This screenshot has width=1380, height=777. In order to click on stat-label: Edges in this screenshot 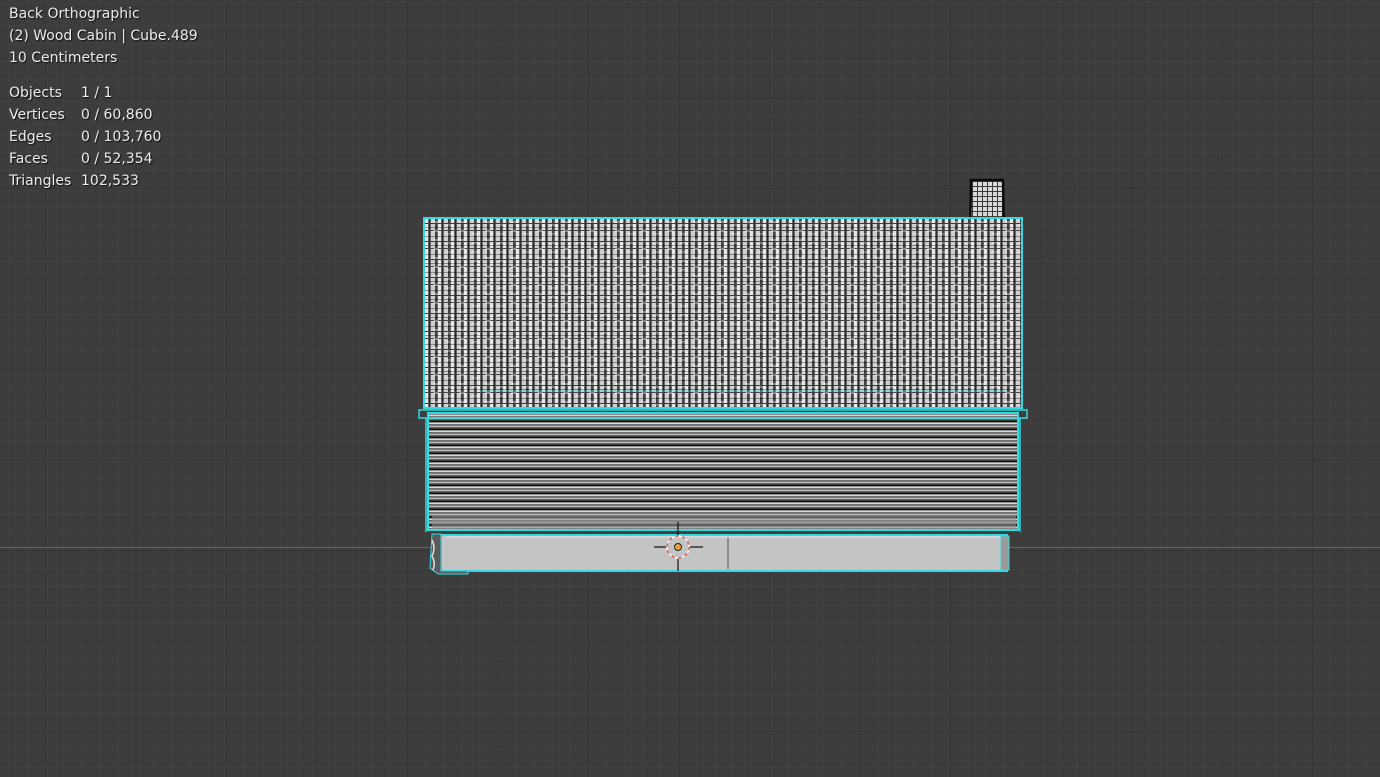, I will do `click(30, 137)`.